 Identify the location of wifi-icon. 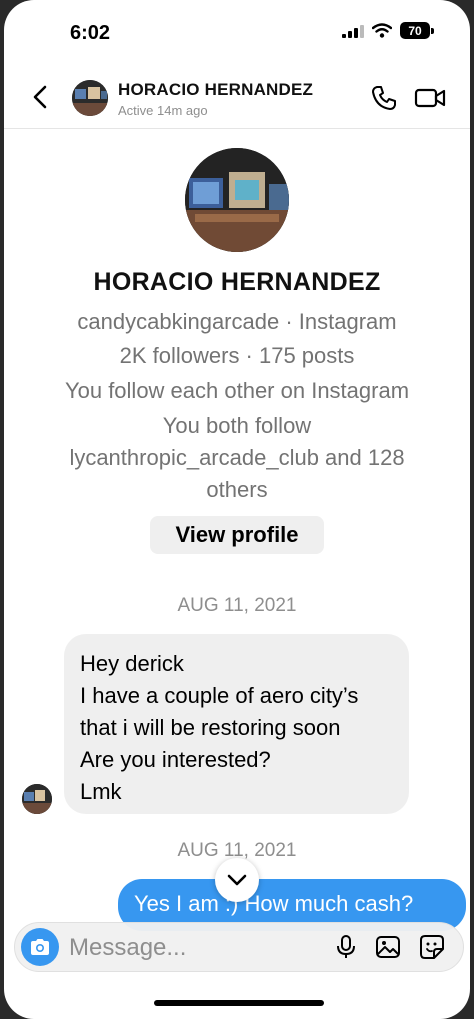
(382, 30).